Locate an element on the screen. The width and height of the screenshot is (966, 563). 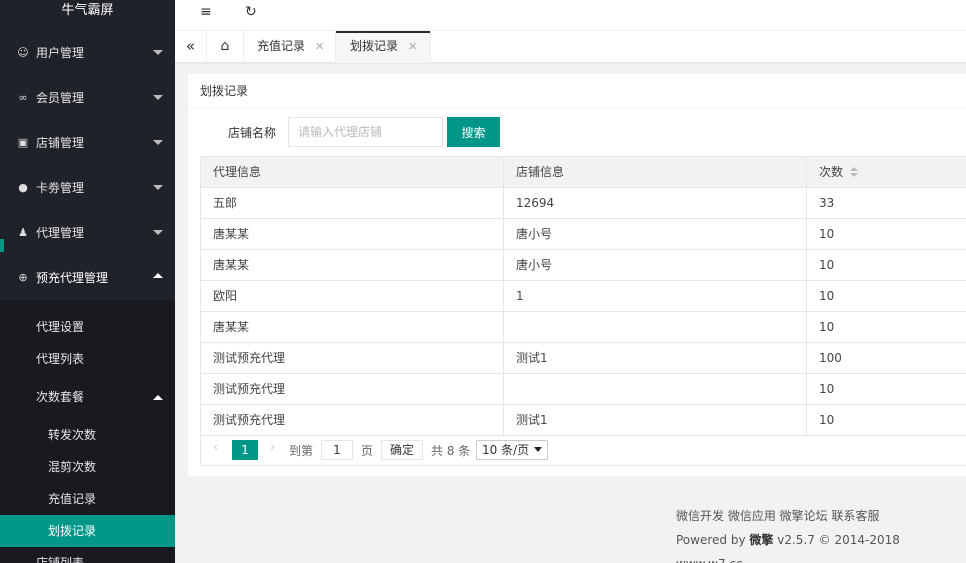
table-row: 测试预充代理 测试1 10 is located at coordinates (583, 420).